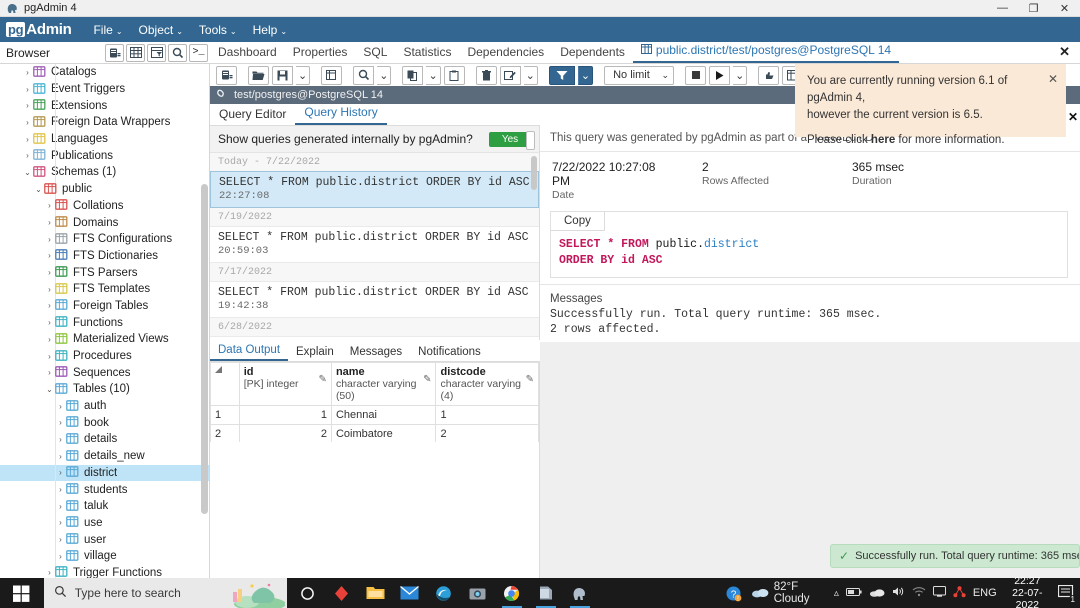 Image resolution: width=1080 pixels, height=608 pixels. Describe the element at coordinates (376, 593) in the screenshot. I see `file-explorer-icon` at that location.